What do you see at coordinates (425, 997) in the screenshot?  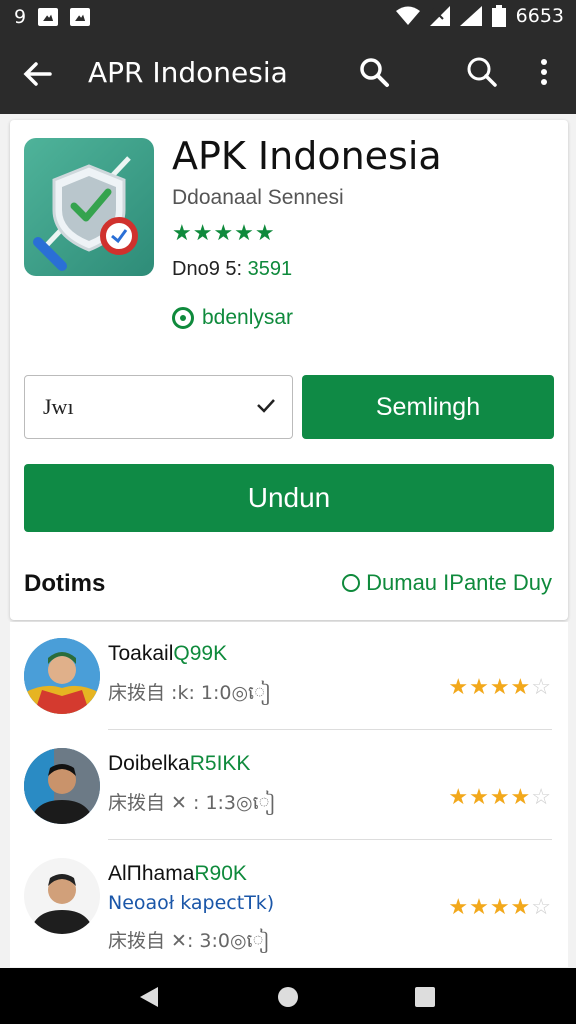 I see `nav-recents-icon` at bounding box center [425, 997].